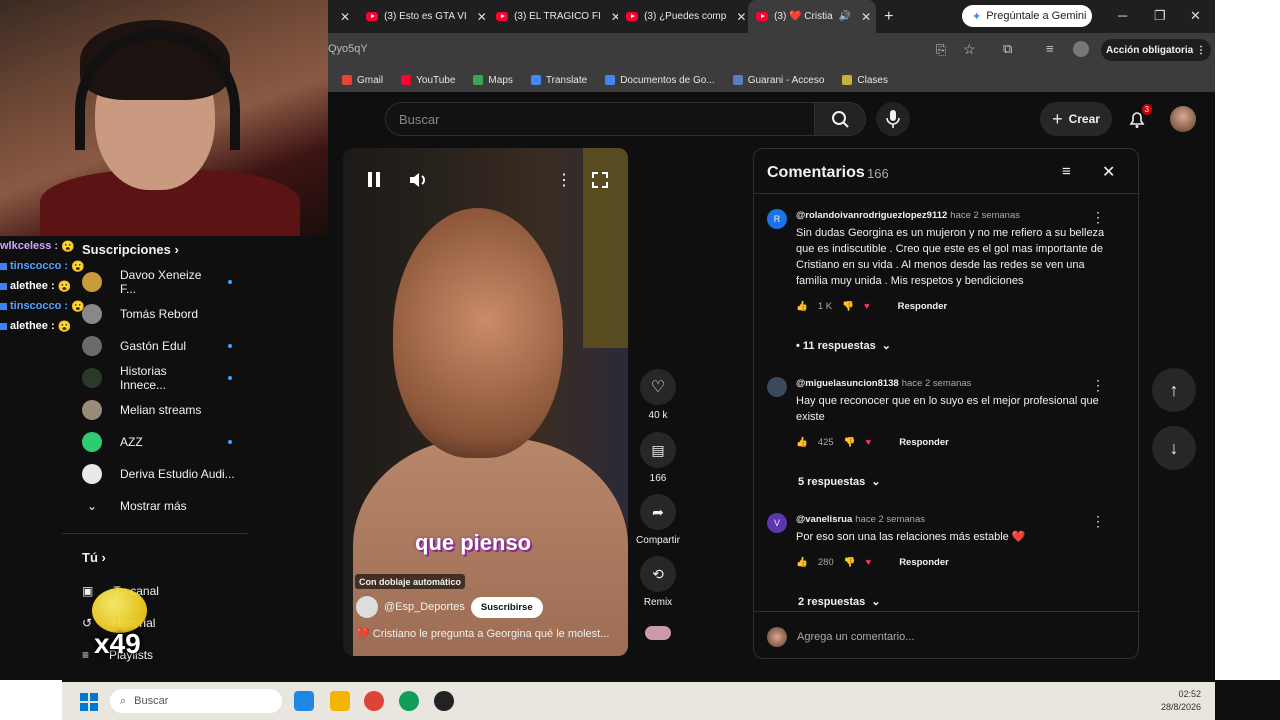 This screenshot has height=720, width=1280. What do you see at coordinates (167, 442) in the screenshot?
I see `sidebar-item-azz: AZZ` at bounding box center [167, 442].